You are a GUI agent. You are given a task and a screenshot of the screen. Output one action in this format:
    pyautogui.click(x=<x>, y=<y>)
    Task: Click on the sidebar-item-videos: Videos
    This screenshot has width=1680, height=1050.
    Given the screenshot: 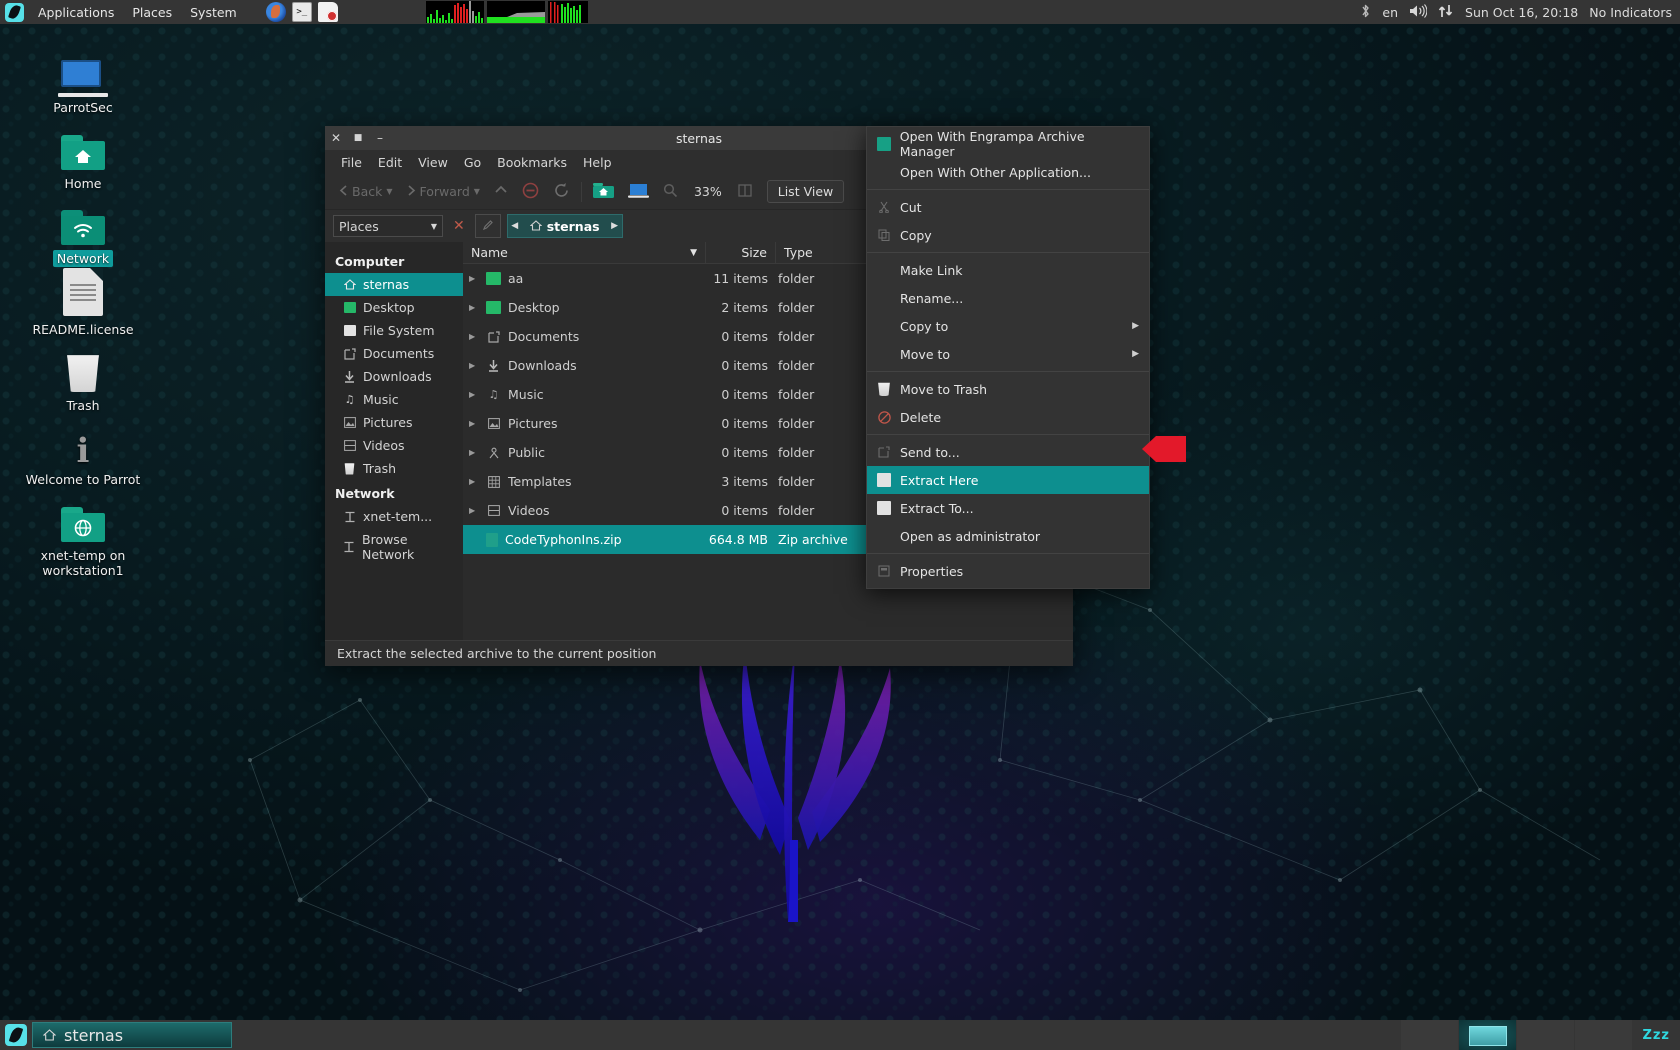 What is the action you would take?
    pyautogui.click(x=394, y=445)
    